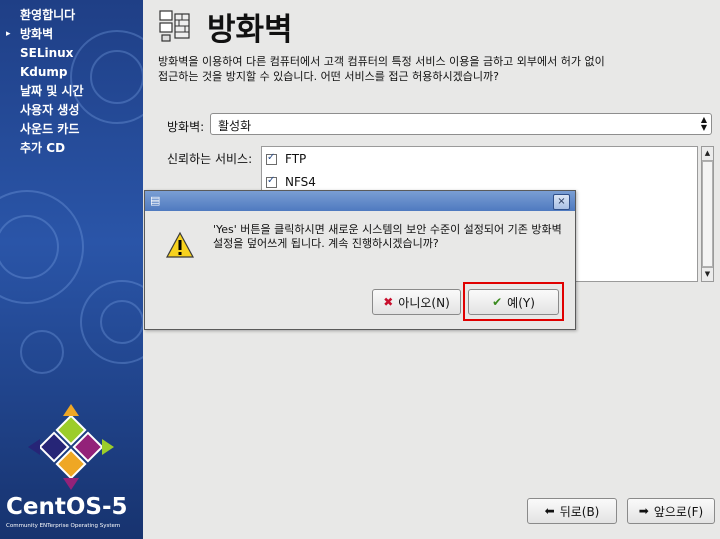 The width and height of the screenshot is (720, 539). Describe the element at coordinates (186, 127) in the screenshot. I see `firewall-label: 방화벽:` at that location.